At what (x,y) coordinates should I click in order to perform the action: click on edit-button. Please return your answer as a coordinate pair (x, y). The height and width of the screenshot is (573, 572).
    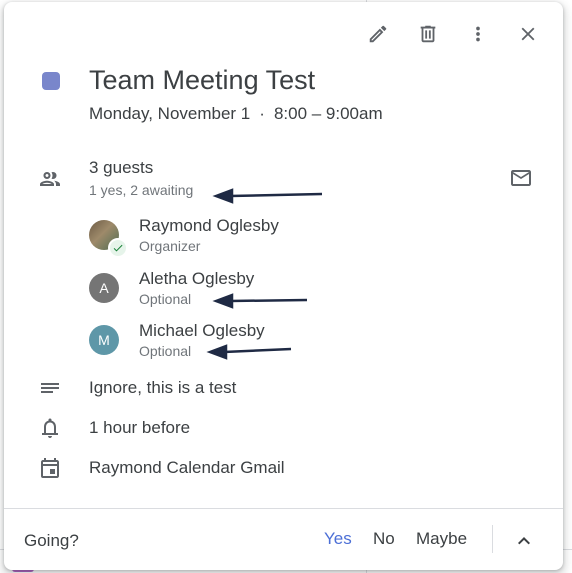
    Looking at the image, I should click on (378, 34).